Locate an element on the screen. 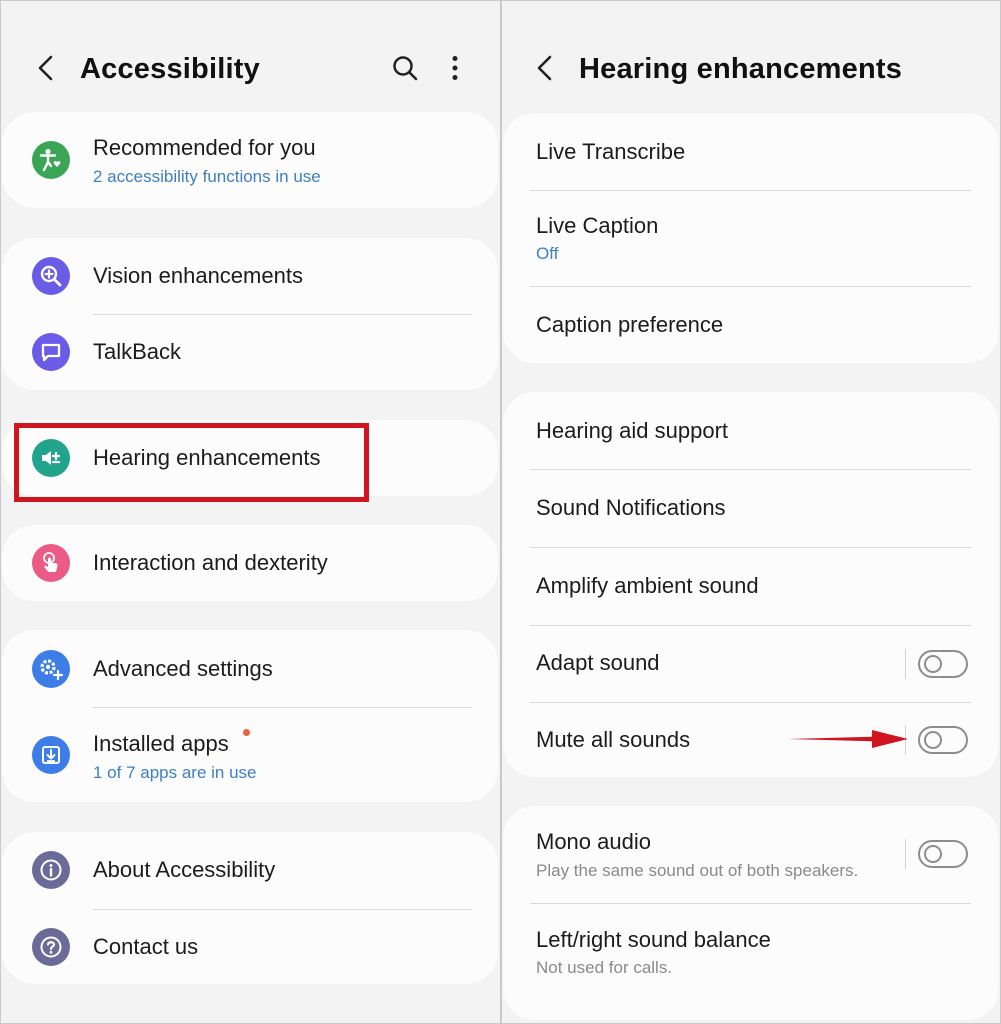  speech-bubble-icon is located at coordinates (51, 352).